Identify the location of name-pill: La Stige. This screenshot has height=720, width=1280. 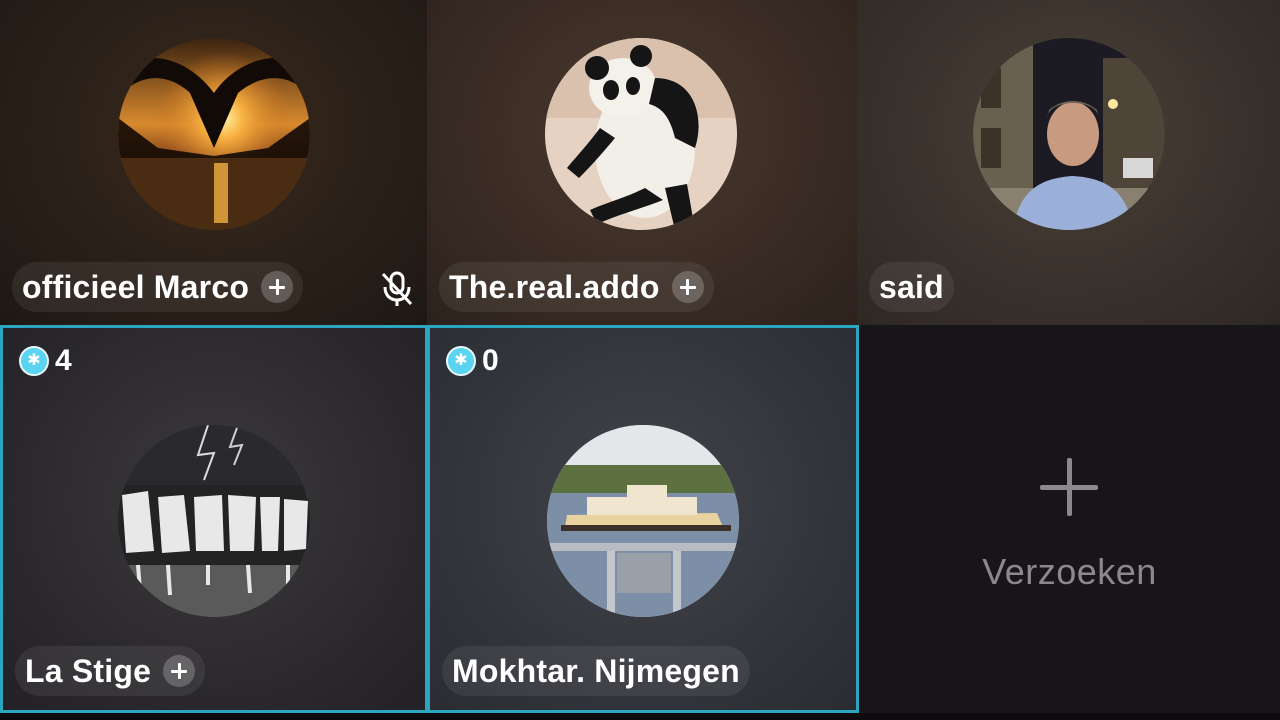
(110, 671).